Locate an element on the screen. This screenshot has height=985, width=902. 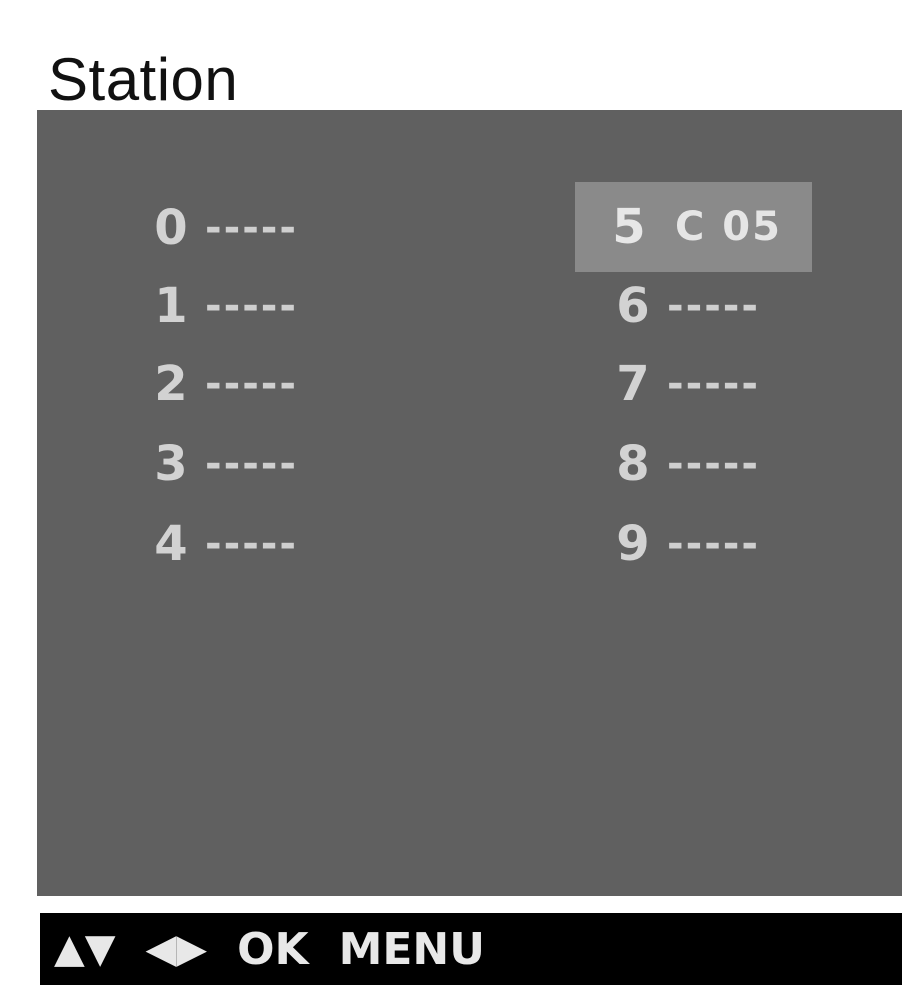
updown-arrows-icon: ▲▼ is located at coordinates (85, 949).